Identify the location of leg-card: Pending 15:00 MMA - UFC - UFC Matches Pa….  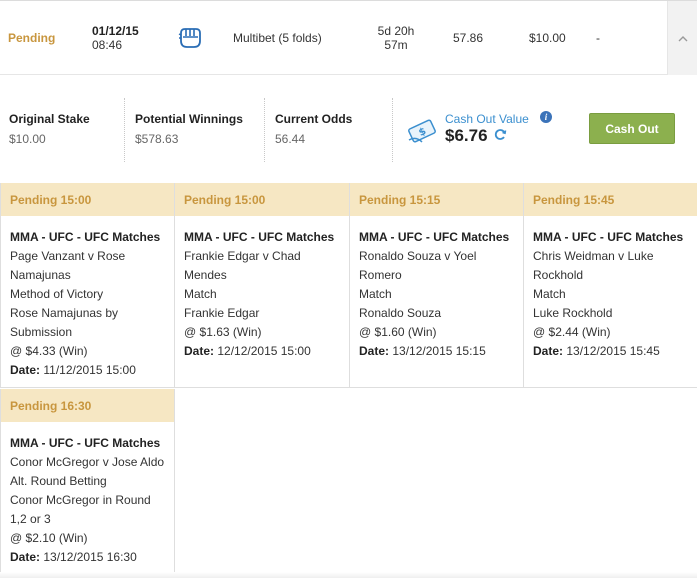
(87, 285).